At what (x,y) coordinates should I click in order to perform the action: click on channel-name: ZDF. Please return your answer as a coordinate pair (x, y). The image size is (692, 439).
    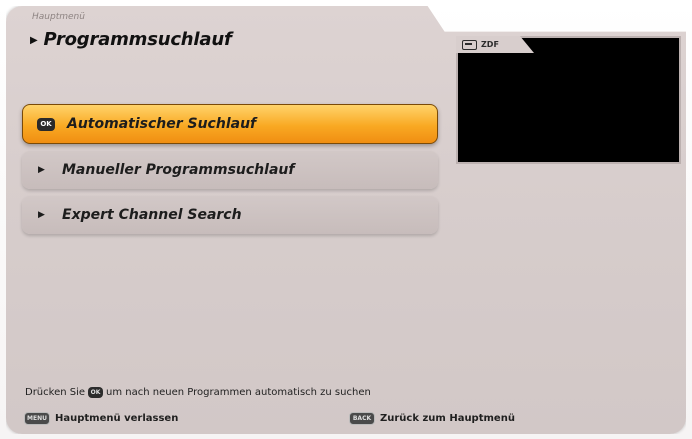
    Looking at the image, I should click on (490, 44).